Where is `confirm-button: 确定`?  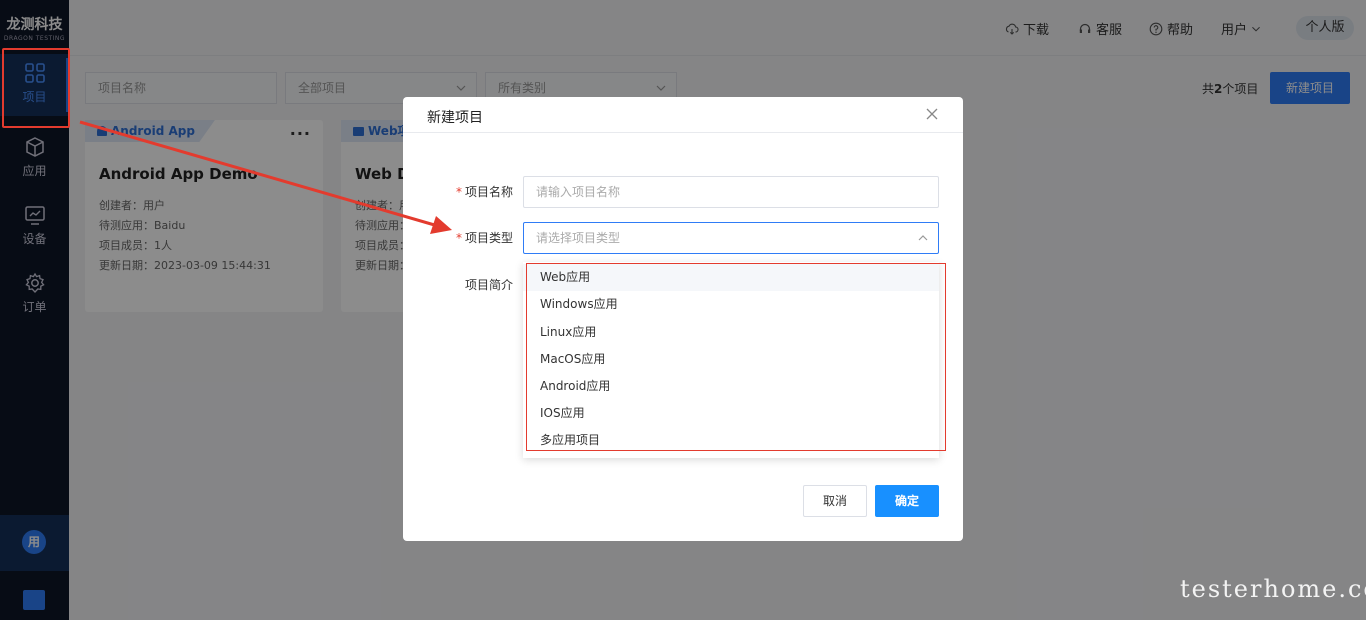 confirm-button: 确定 is located at coordinates (907, 501).